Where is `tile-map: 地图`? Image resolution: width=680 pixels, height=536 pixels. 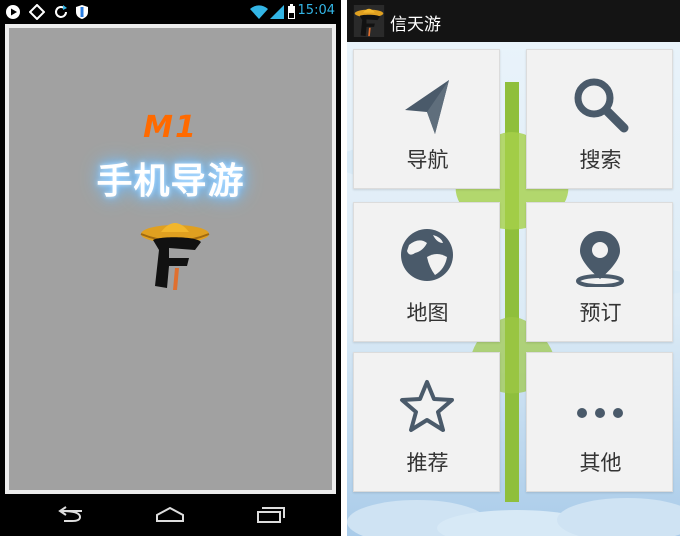
tile-map: 地图 is located at coordinates (426, 272).